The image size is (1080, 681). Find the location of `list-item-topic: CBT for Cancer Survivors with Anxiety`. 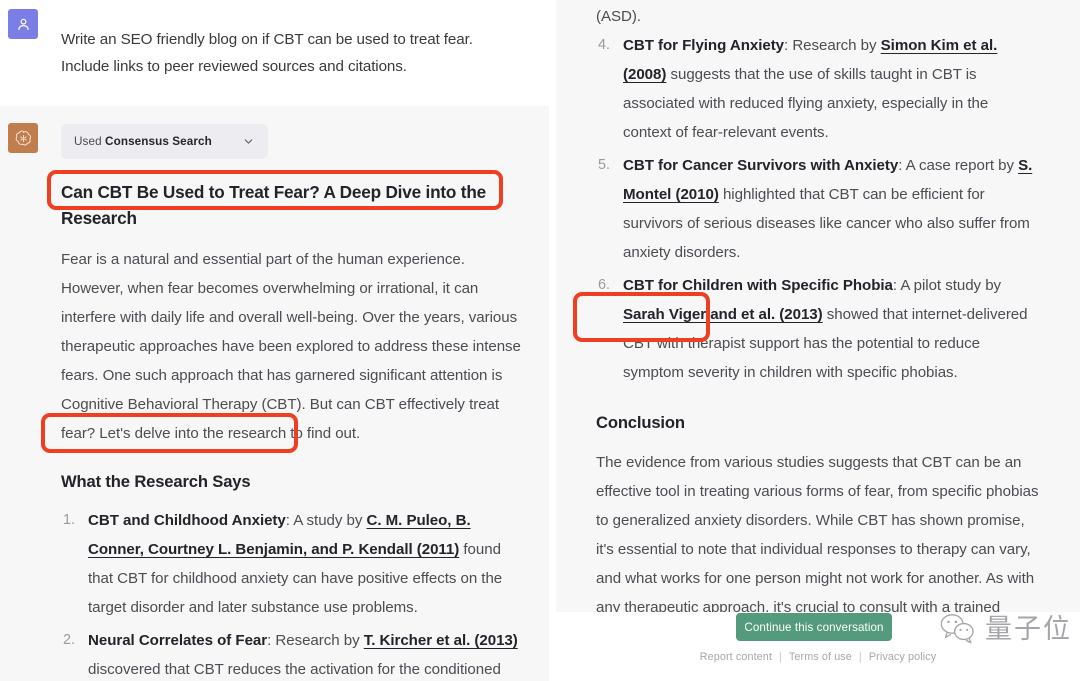

list-item-topic: CBT for Cancer Survivors with Anxiety is located at coordinates (761, 165).